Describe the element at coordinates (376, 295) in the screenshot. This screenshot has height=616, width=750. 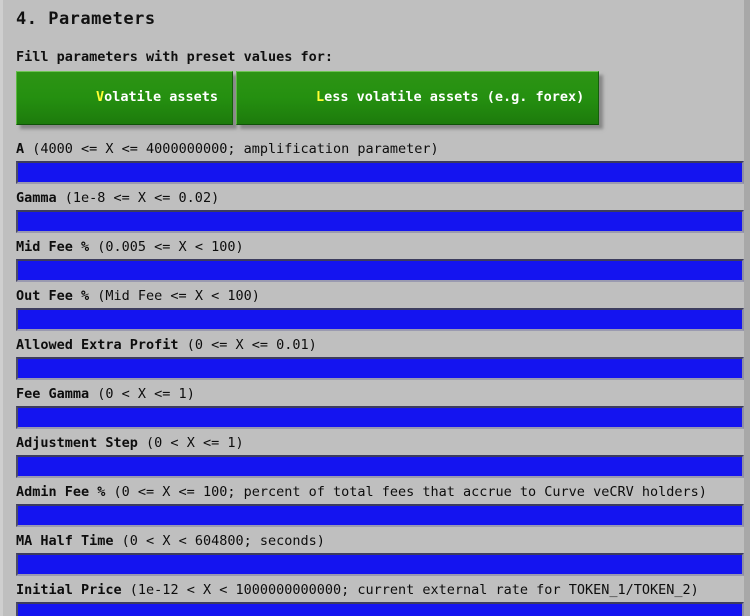
I see `param-label-out-fee: Out Fee % (Mid Fee <= X < 100)` at that location.